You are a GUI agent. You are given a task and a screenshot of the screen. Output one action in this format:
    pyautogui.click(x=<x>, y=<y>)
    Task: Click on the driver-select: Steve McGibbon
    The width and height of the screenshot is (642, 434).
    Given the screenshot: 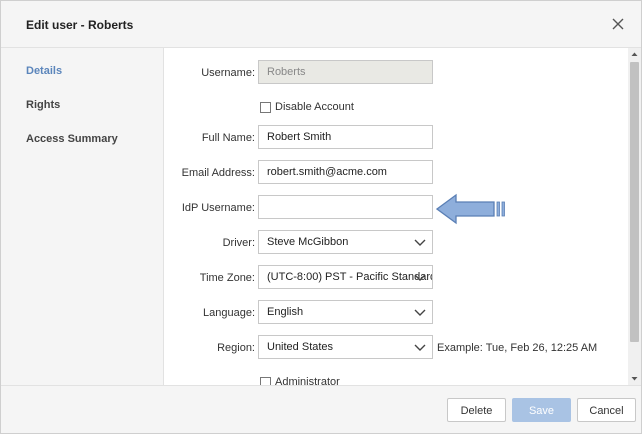 What is the action you would take?
    pyautogui.click(x=345, y=242)
    